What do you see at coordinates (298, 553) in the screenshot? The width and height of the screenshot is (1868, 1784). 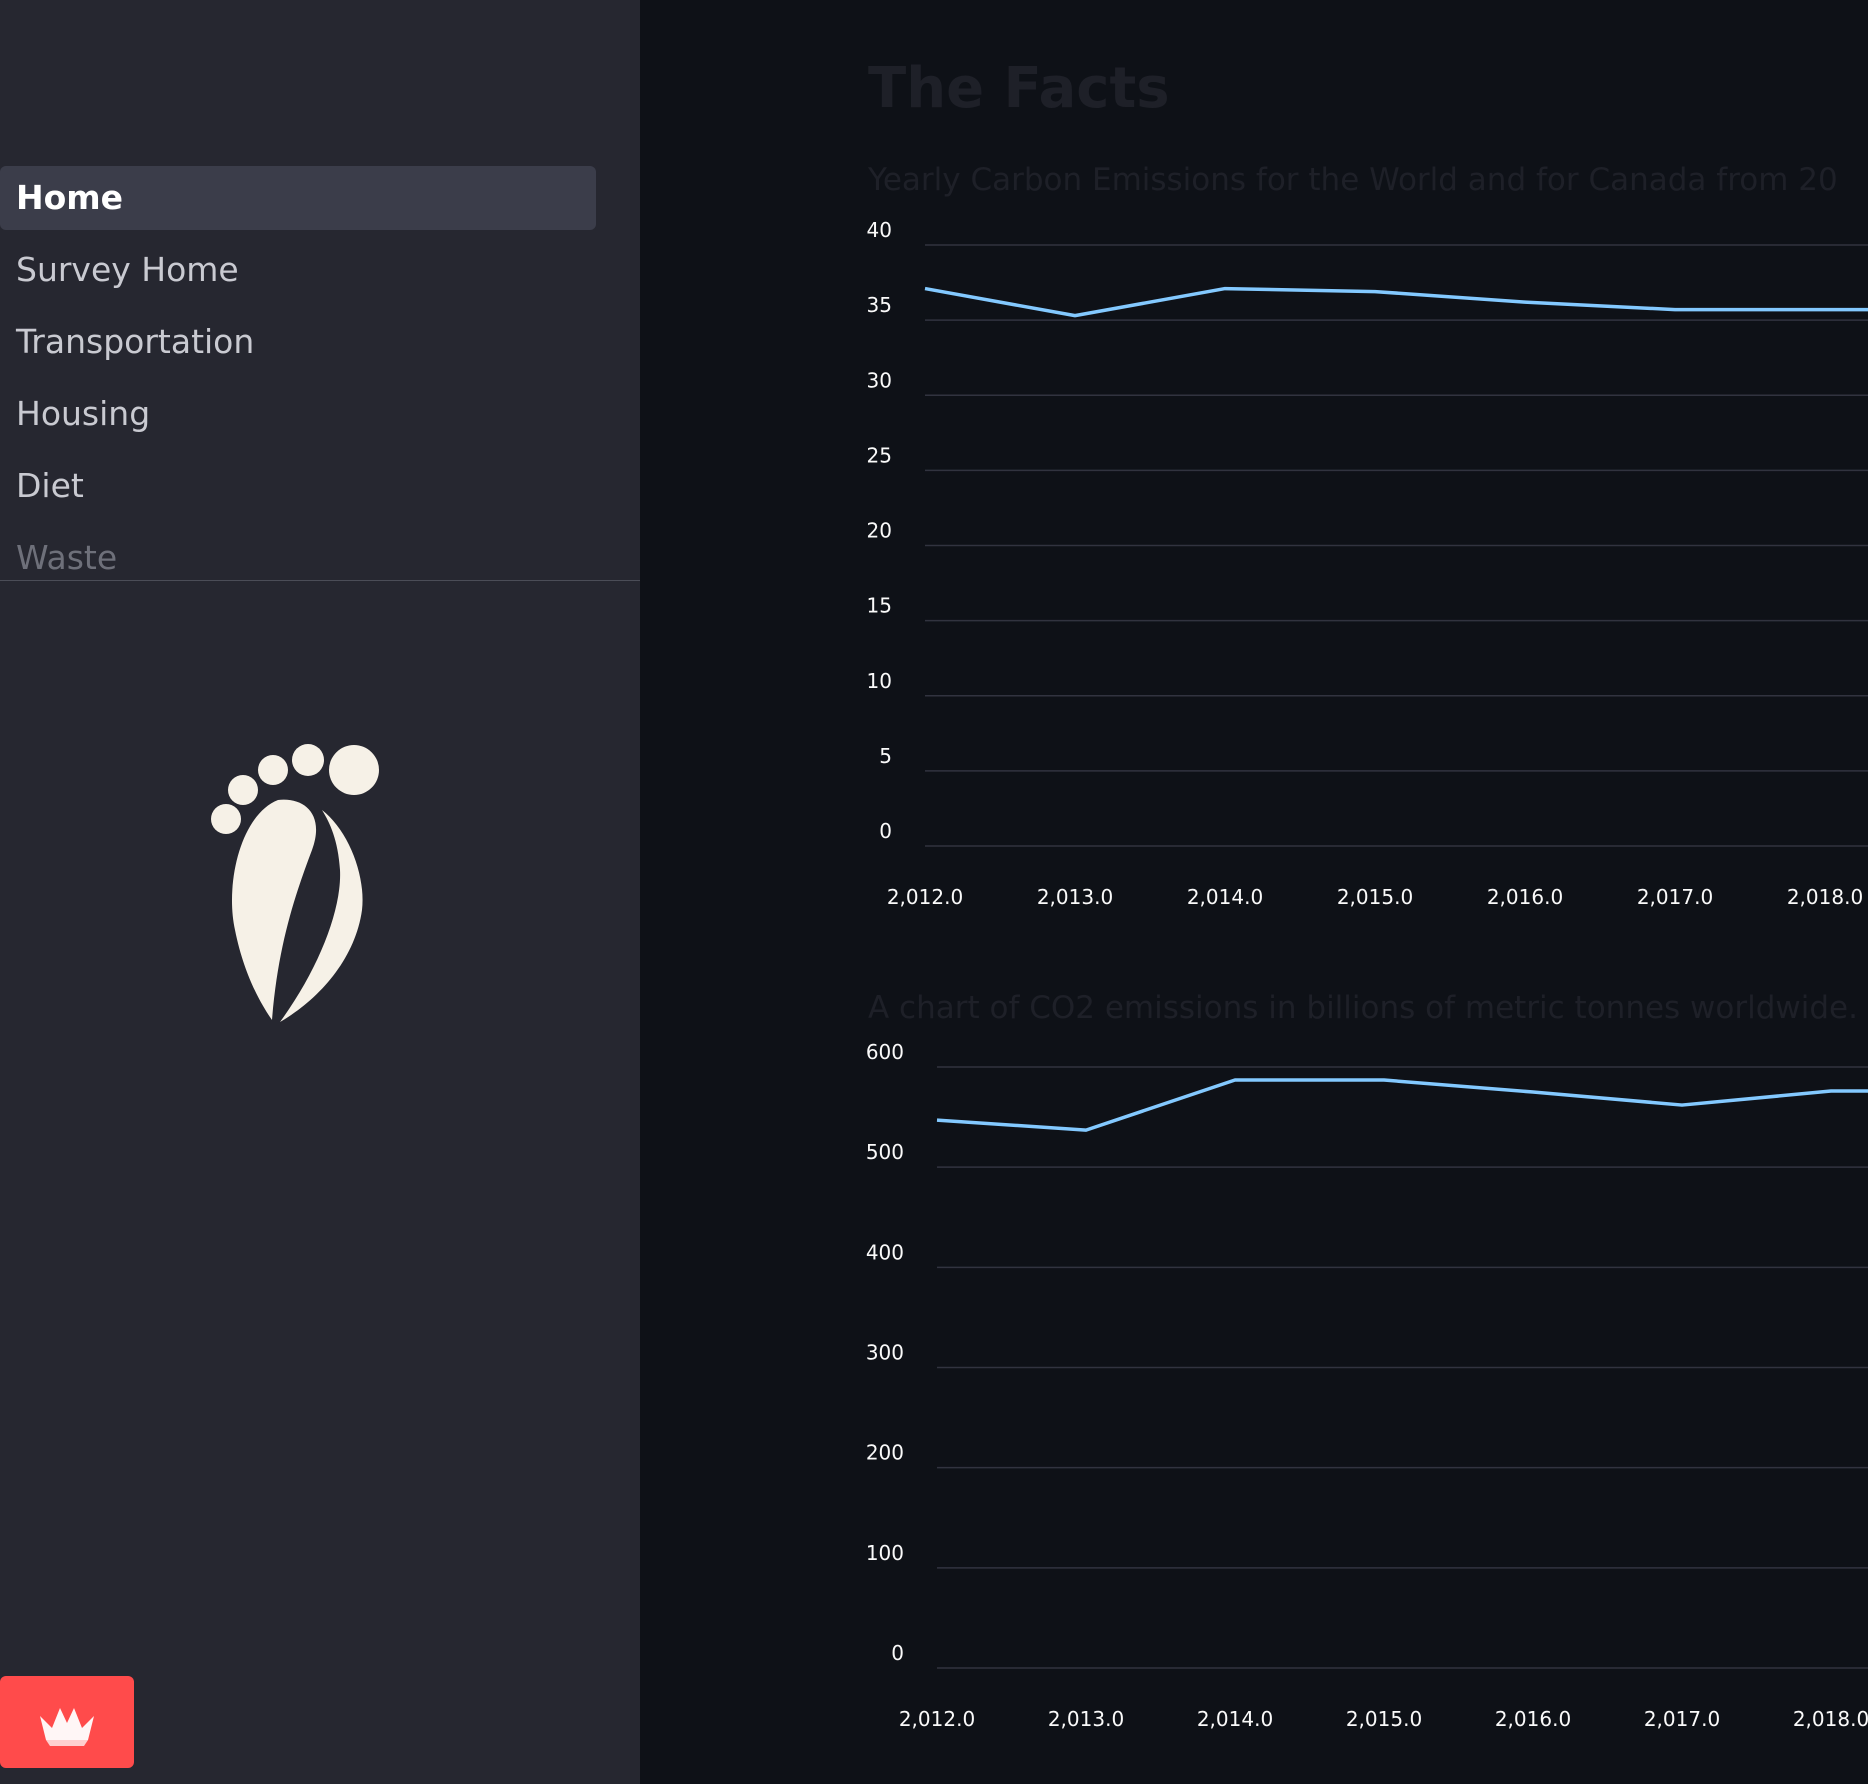 I see `sidebar-item-waste: Waste` at bounding box center [298, 553].